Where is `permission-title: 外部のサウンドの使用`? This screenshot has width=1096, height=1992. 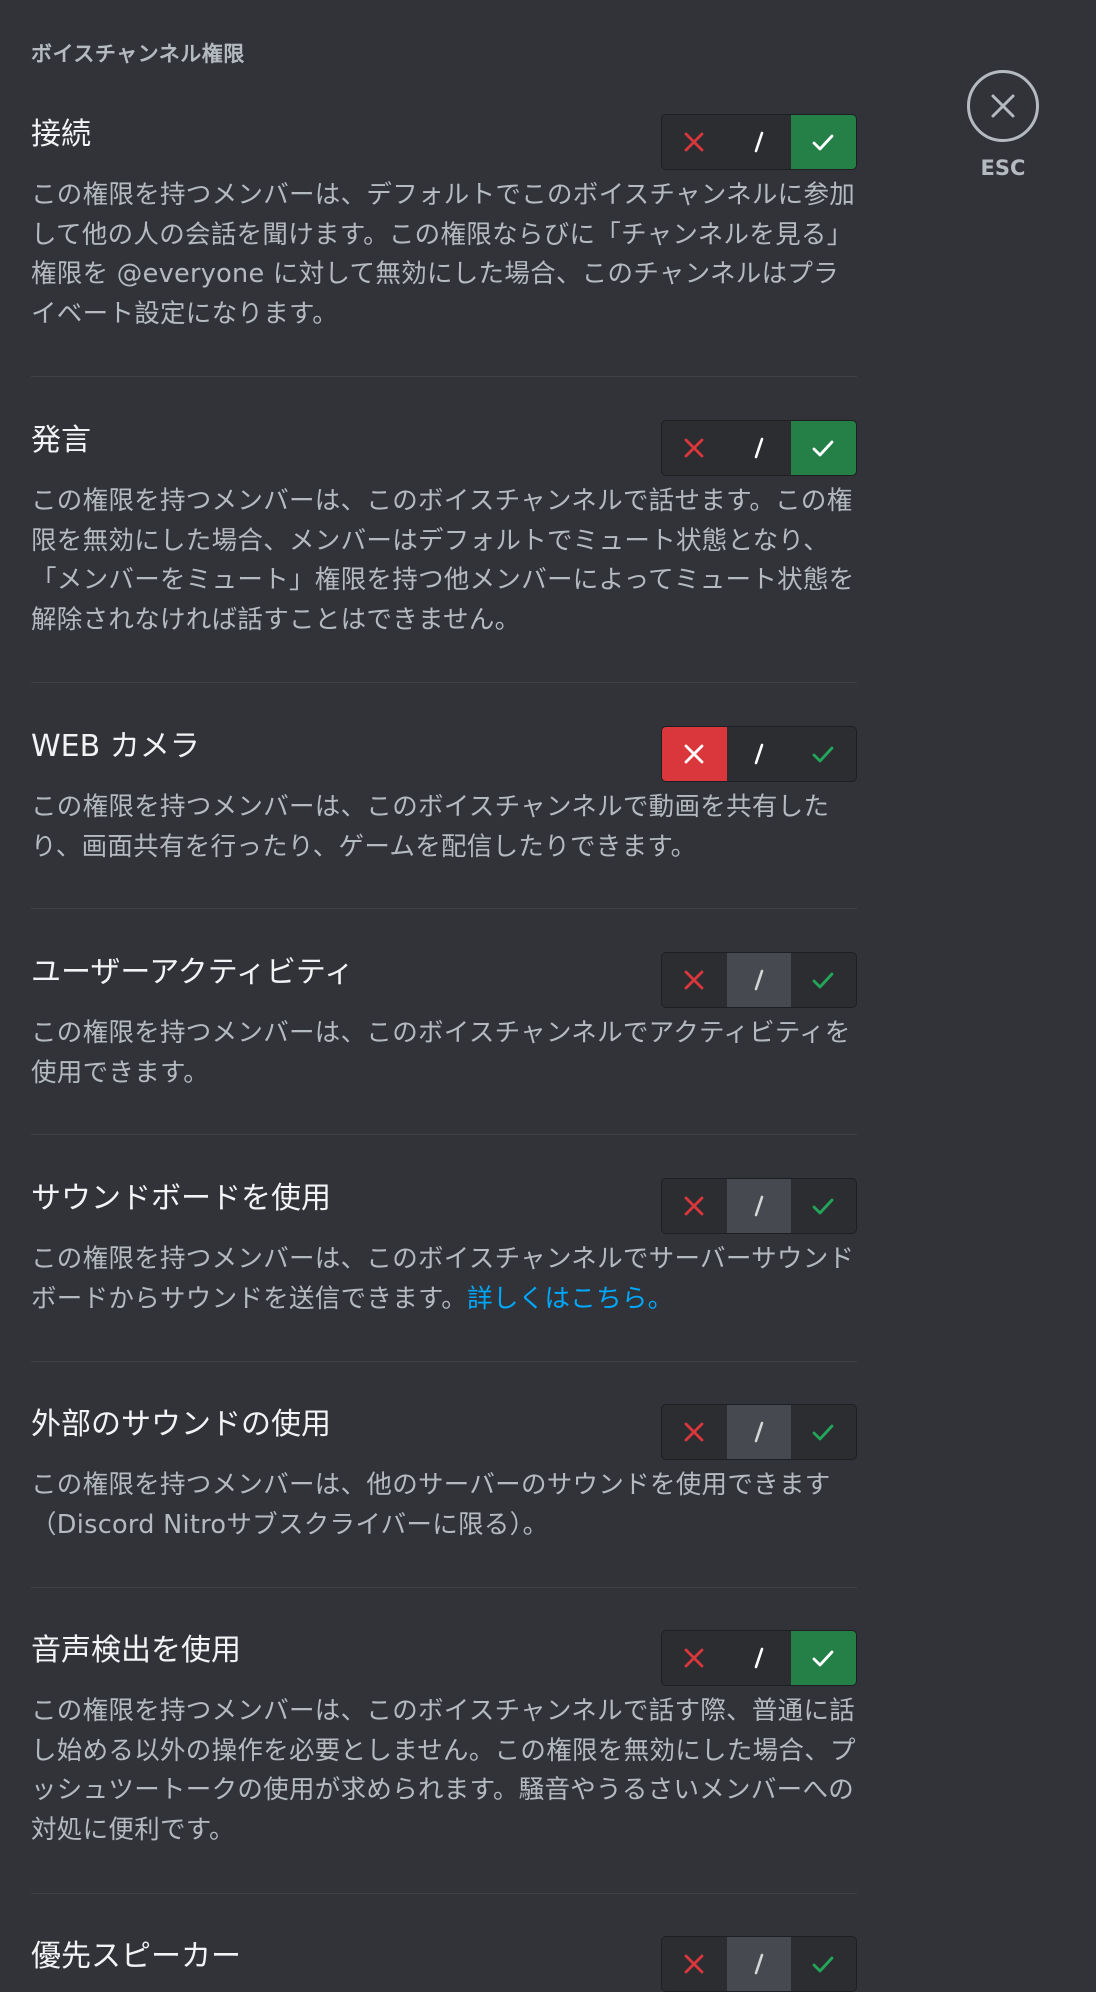
permission-title: 外部のサウンドの使用 is located at coordinates (181, 1424).